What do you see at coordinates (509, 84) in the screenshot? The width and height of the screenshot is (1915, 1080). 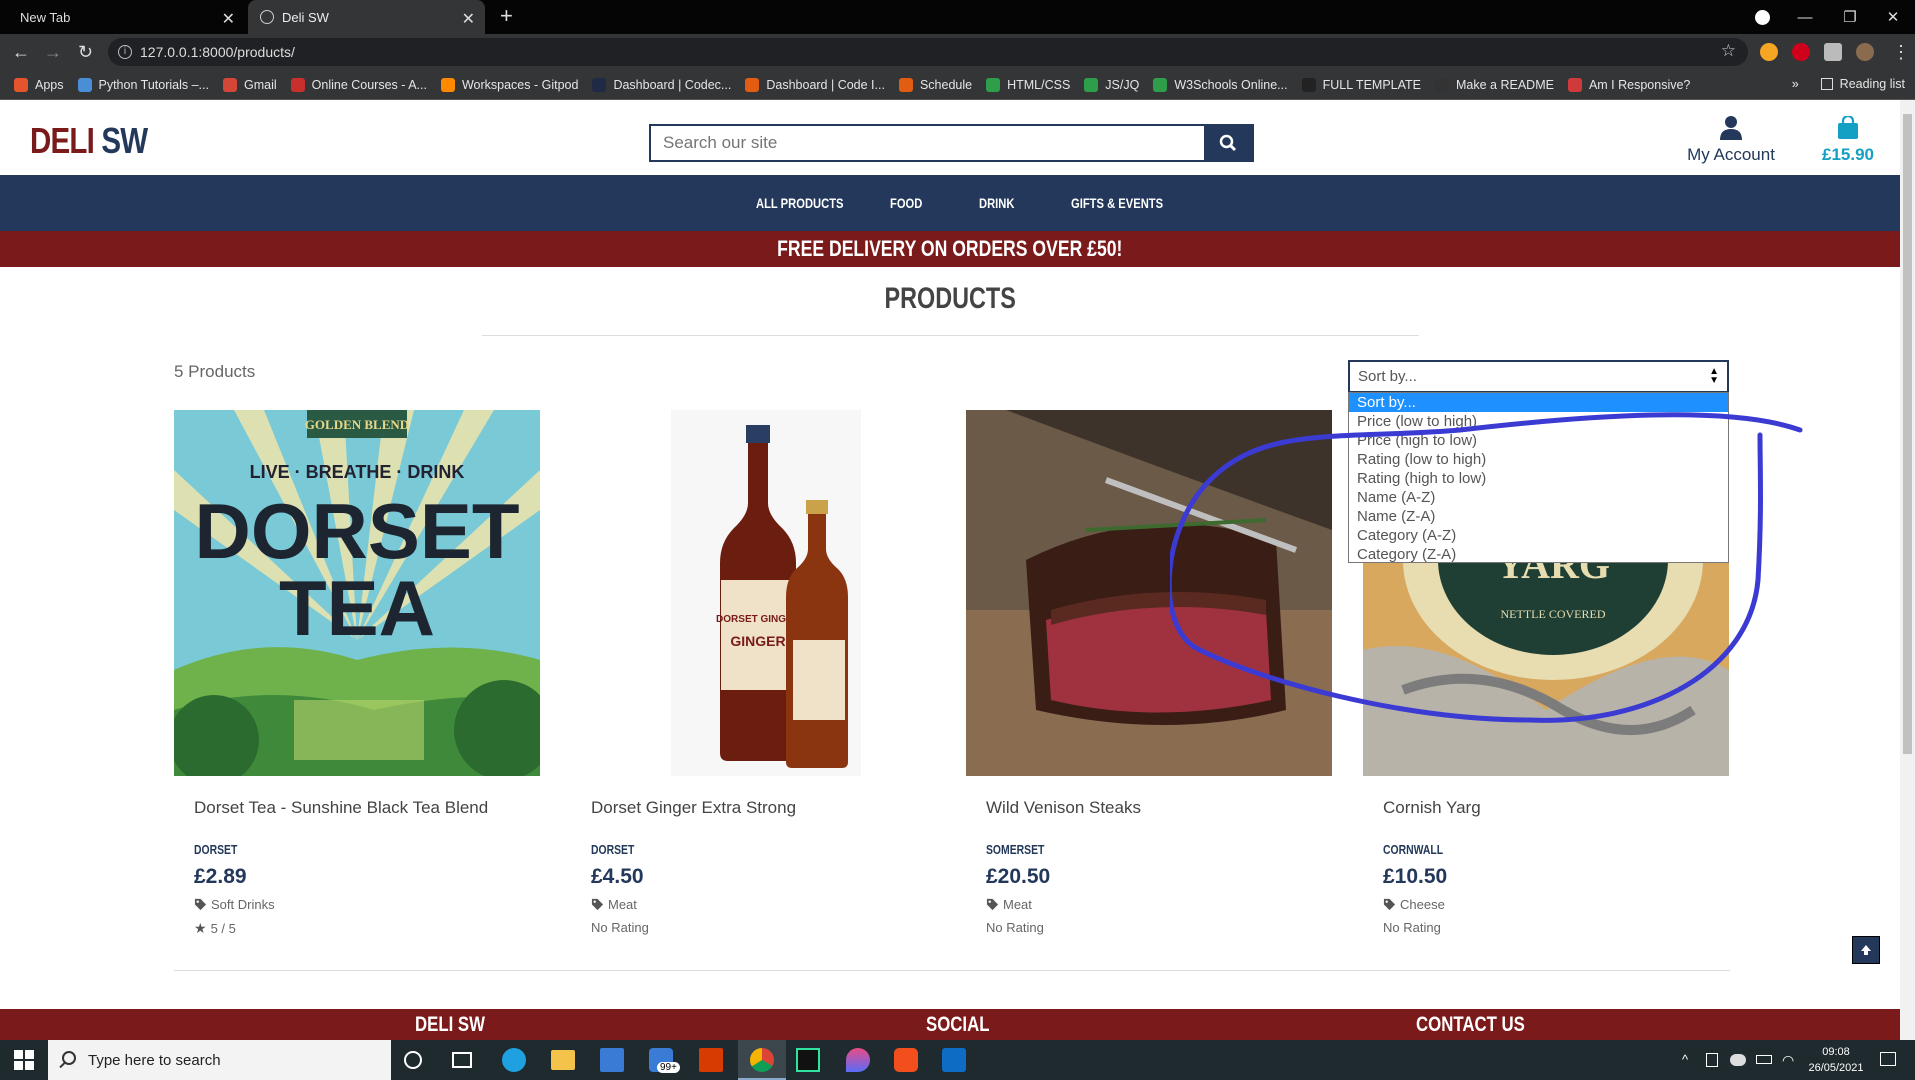 I see `bookmark-item: Workspaces - Gitpod` at bounding box center [509, 84].